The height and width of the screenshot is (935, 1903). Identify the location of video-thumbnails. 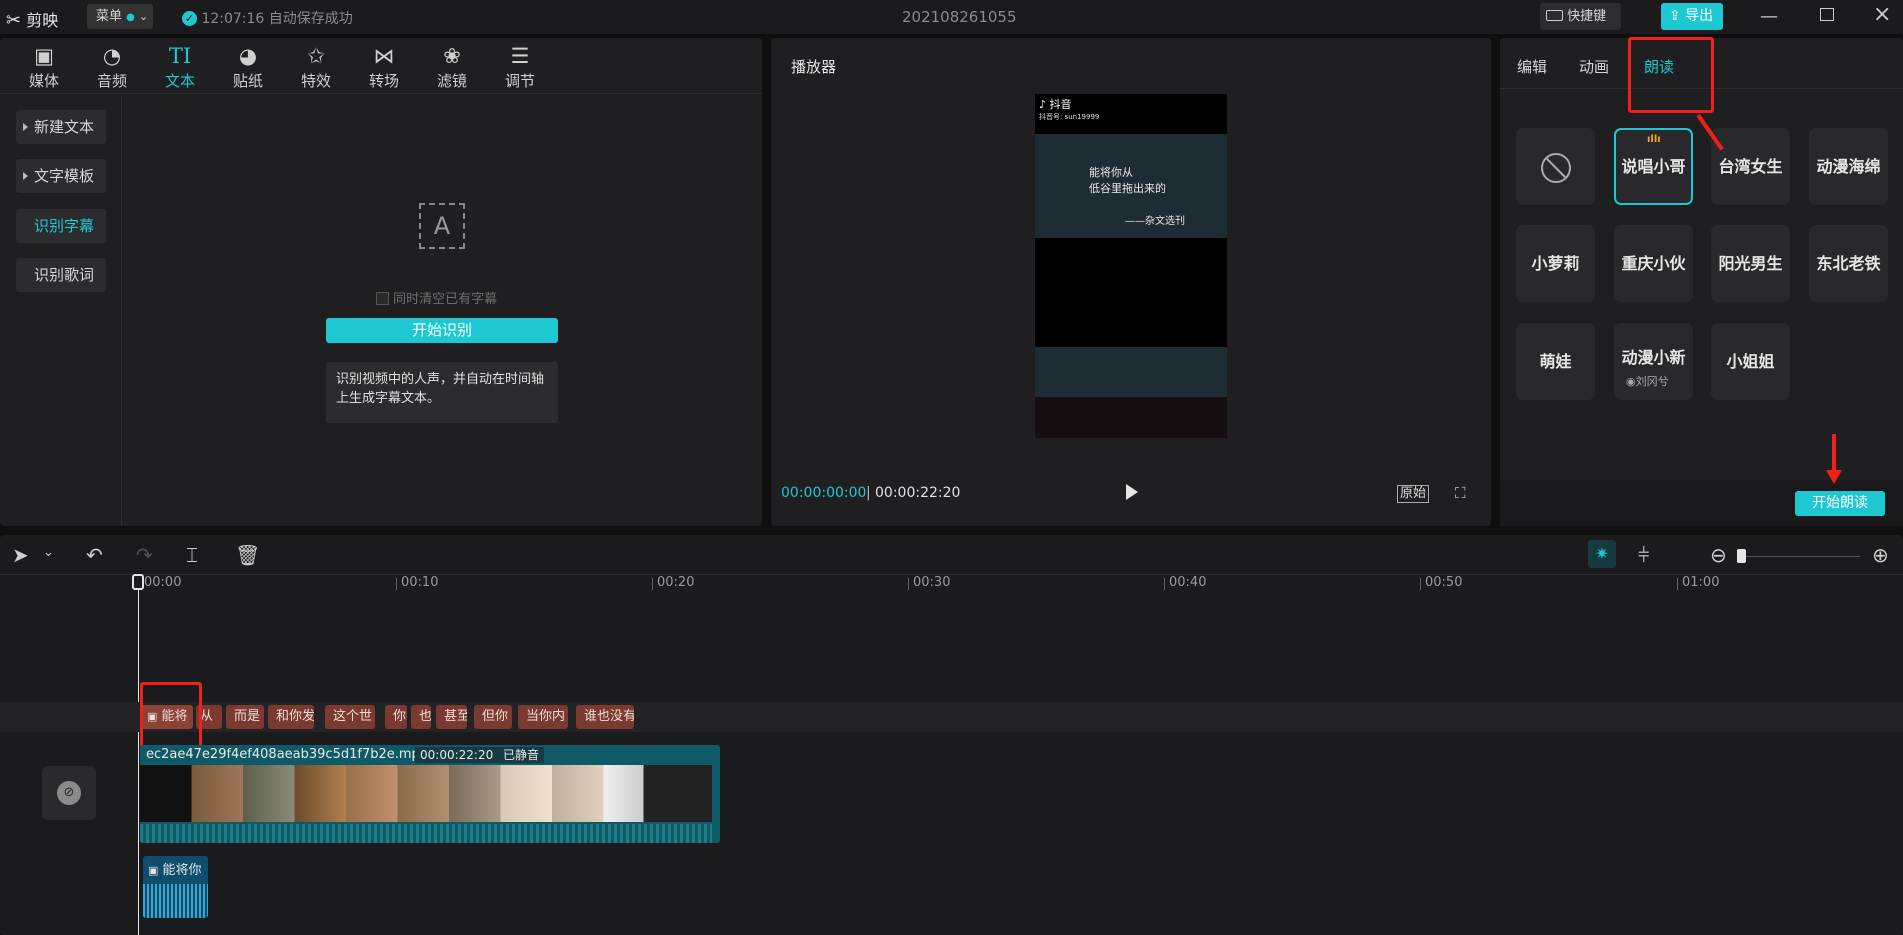
(426, 793).